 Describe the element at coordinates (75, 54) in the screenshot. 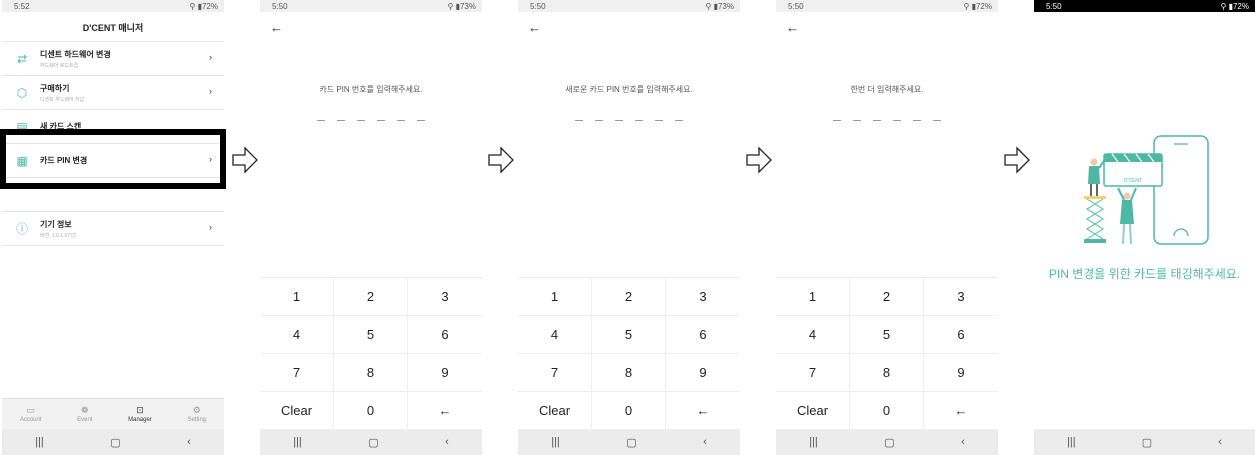

I see `menu-label: 디센트 하드웨어 변경` at that location.